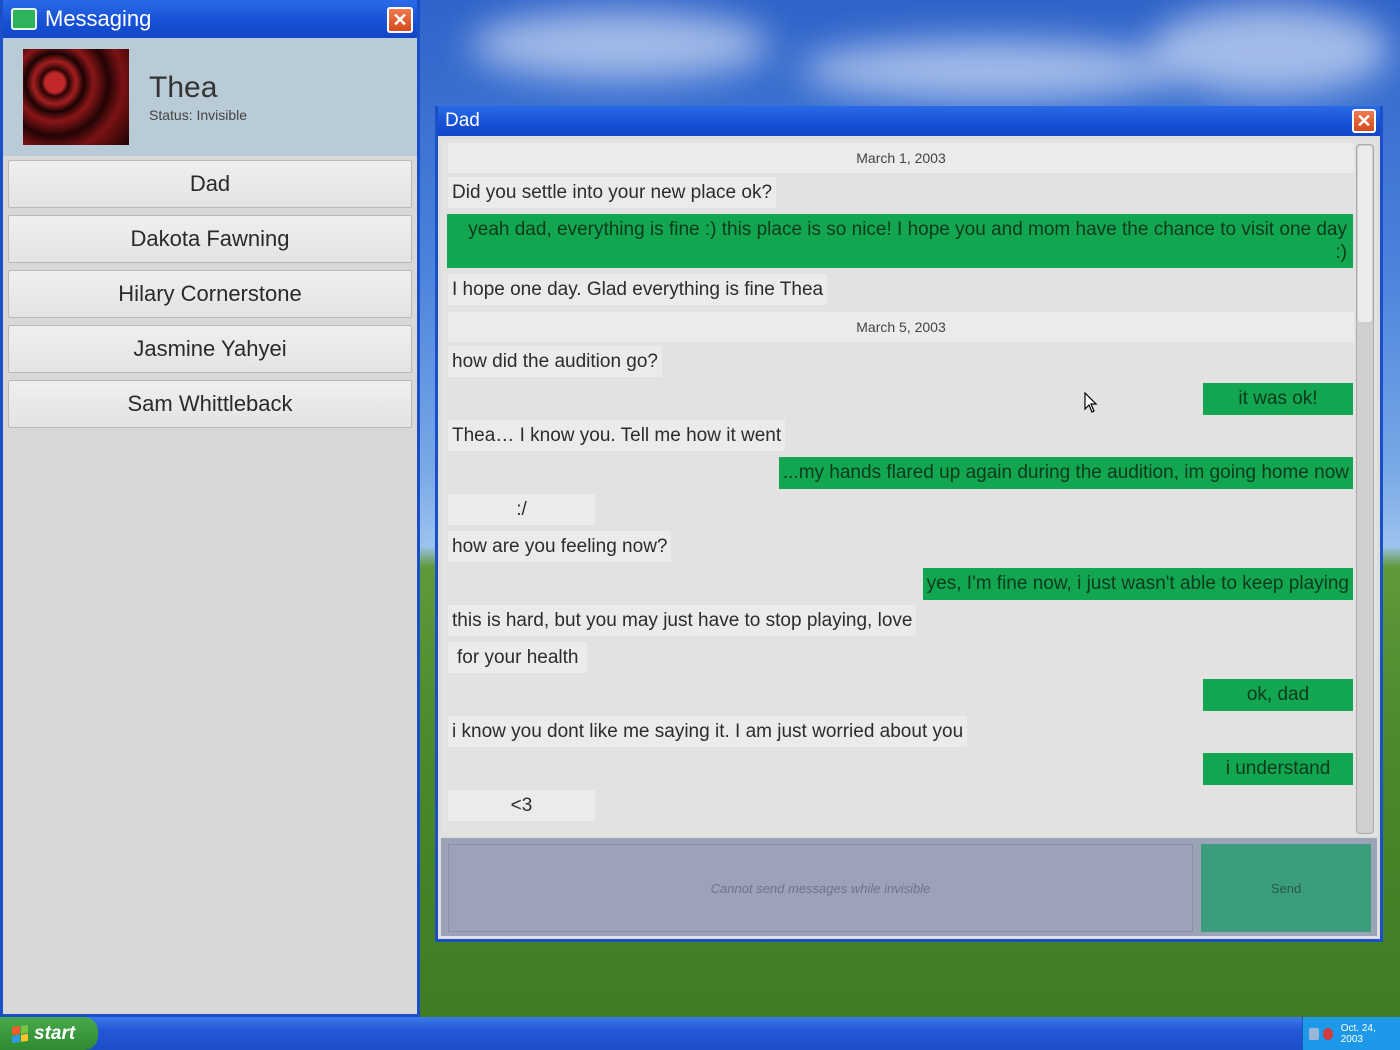 The height and width of the screenshot is (1050, 1400). What do you see at coordinates (462, 120) in the screenshot?
I see `chat-title: Dad` at bounding box center [462, 120].